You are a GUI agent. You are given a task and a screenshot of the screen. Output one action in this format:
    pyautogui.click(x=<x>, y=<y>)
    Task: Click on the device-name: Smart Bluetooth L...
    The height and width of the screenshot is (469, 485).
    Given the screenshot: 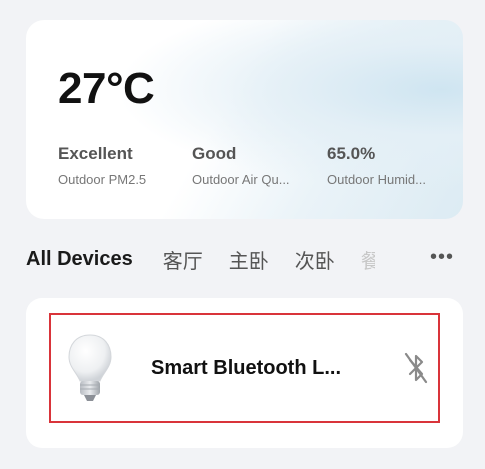 What is the action you would take?
    pyautogui.click(x=246, y=367)
    